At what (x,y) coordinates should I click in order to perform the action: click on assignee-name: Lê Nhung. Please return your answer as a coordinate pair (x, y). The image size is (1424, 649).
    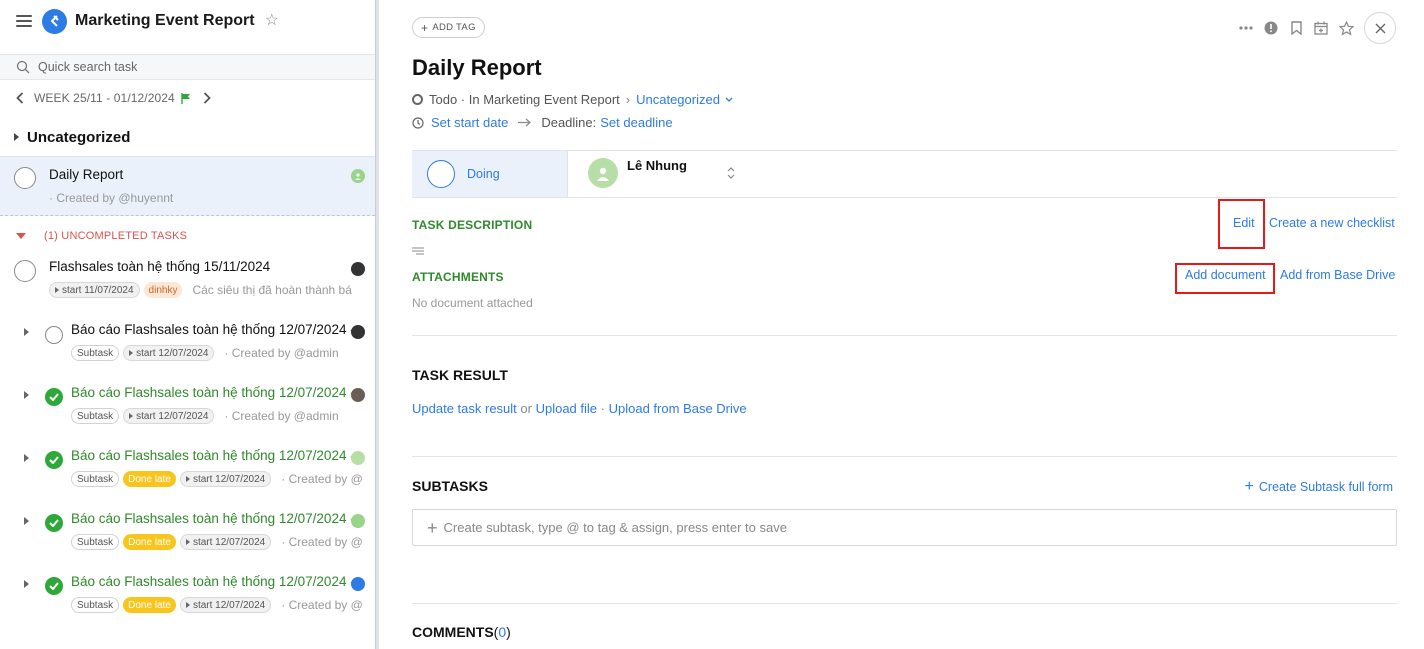
    Looking at the image, I should click on (657, 165).